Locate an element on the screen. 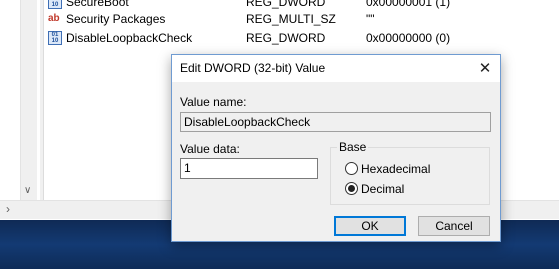 This screenshot has height=269, width=559. scroll-down-arrow-icon: ∨ is located at coordinates (27, 191).